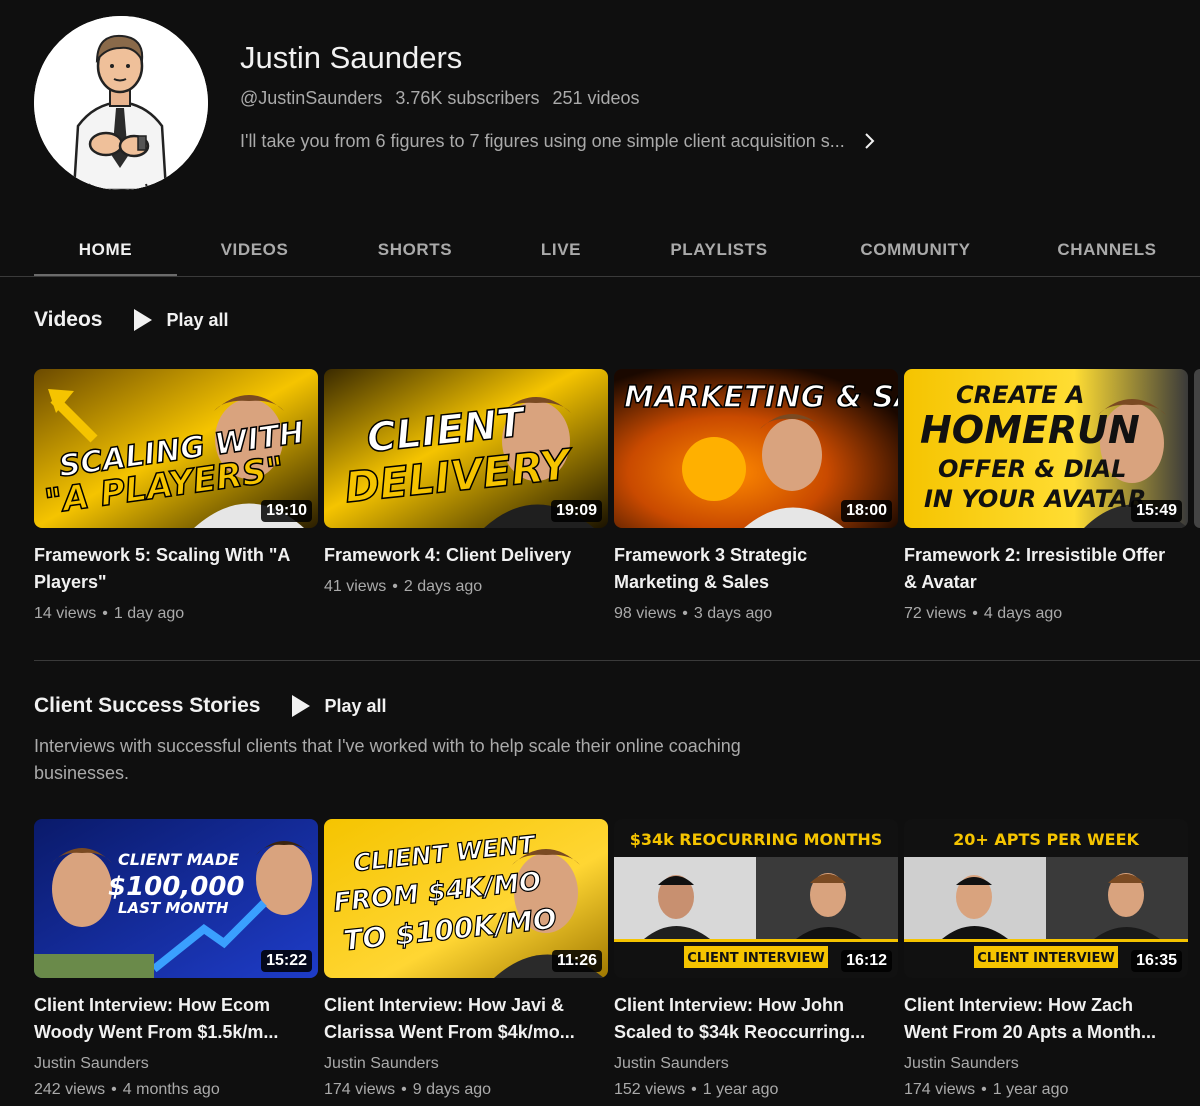  Describe the element at coordinates (756, 1090) in the screenshot. I see `video-meta: 152 views • 1 year ago` at that location.